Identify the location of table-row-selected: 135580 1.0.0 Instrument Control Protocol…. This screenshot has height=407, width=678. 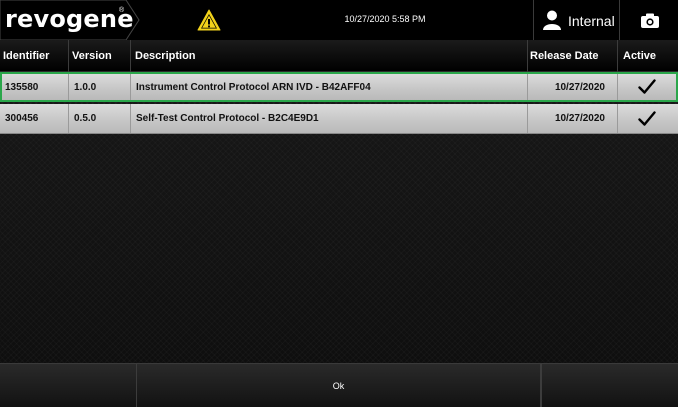
(339, 87).